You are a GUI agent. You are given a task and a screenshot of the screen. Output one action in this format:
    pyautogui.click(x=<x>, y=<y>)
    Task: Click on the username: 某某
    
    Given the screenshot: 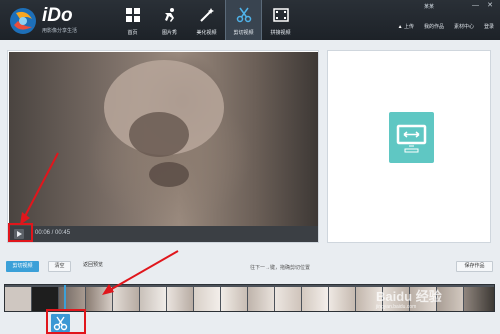 What is the action you would take?
    pyautogui.click(x=429, y=6)
    